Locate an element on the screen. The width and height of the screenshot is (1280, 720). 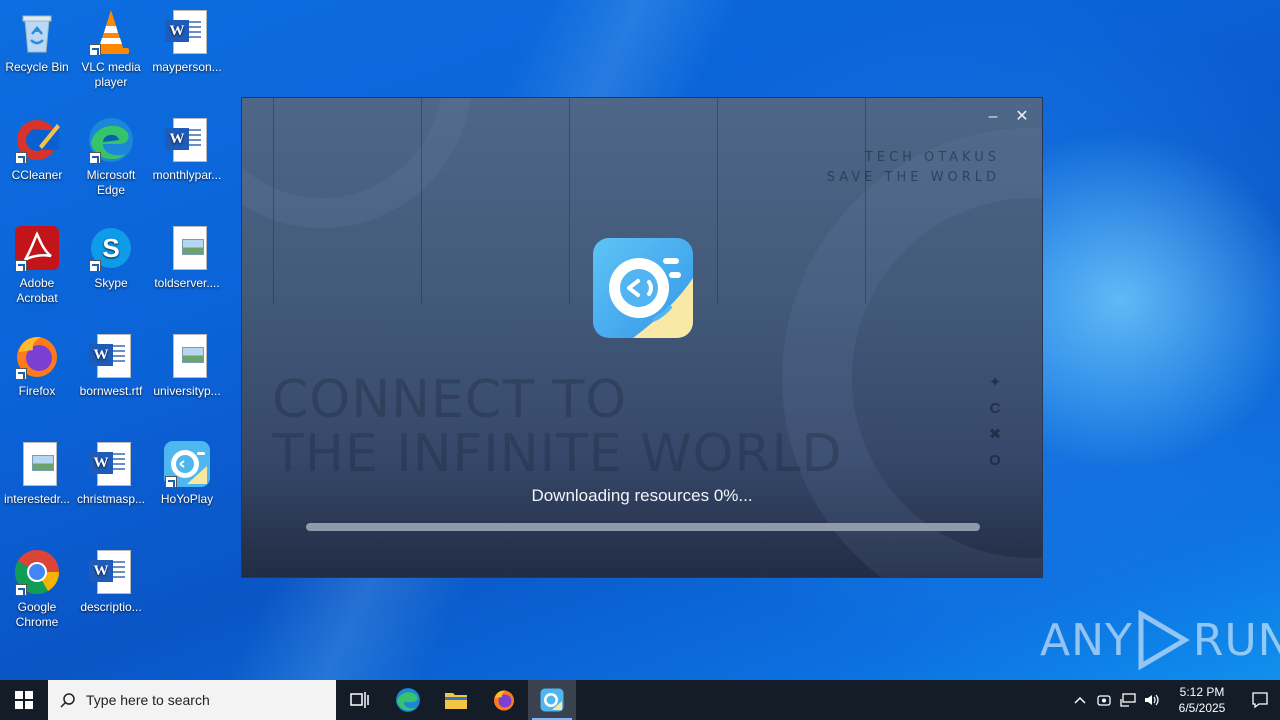
watermark-text: RUN is located at coordinates (1236, 640).